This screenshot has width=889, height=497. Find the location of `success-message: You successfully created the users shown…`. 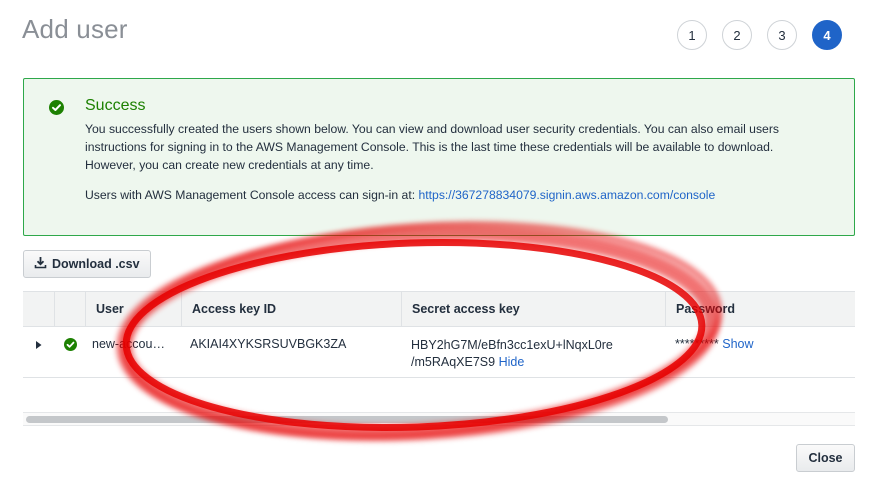

success-message: You successfully created the users shown… is located at coordinates (432, 147).